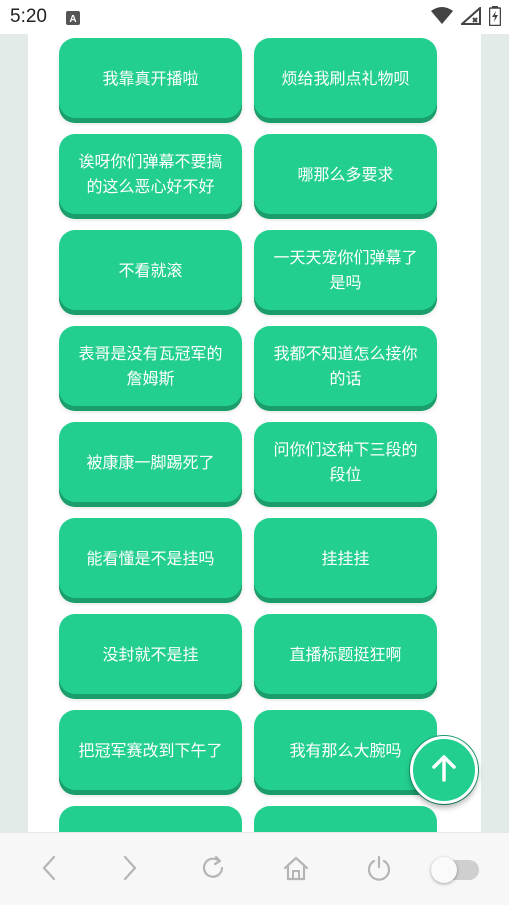 The width and height of the screenshot is (509, 905). I want to click on notification-badge-text: A, so click(72, 19).